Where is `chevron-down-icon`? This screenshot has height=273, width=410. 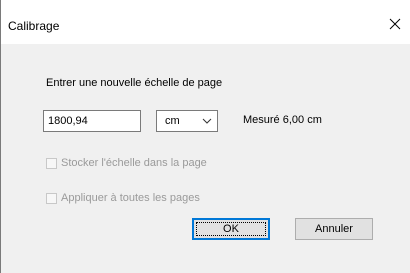
chevron-down-icon is located at coordinates (207, 121).